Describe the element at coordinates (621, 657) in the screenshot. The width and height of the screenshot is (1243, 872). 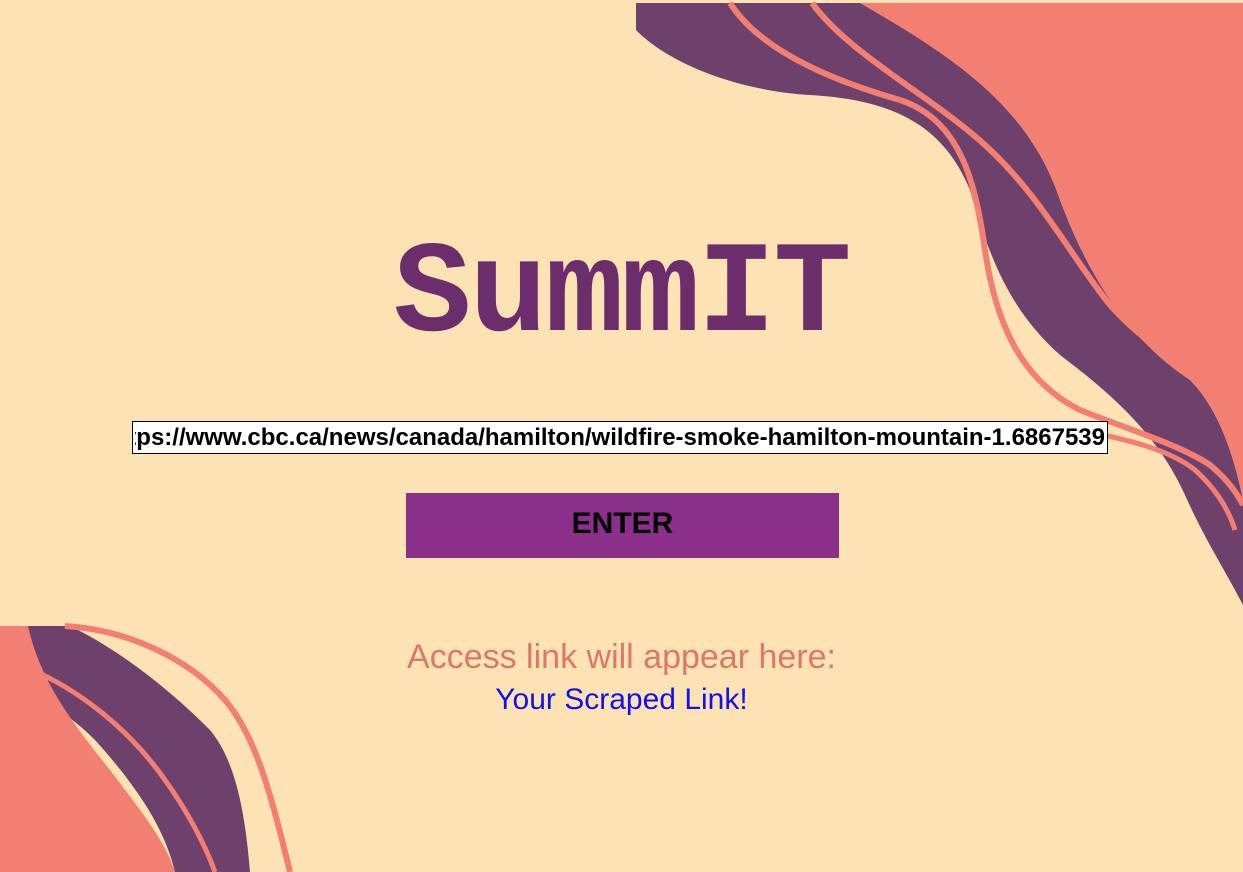
I see `access-link-label: Access link will appear here:` at that location.